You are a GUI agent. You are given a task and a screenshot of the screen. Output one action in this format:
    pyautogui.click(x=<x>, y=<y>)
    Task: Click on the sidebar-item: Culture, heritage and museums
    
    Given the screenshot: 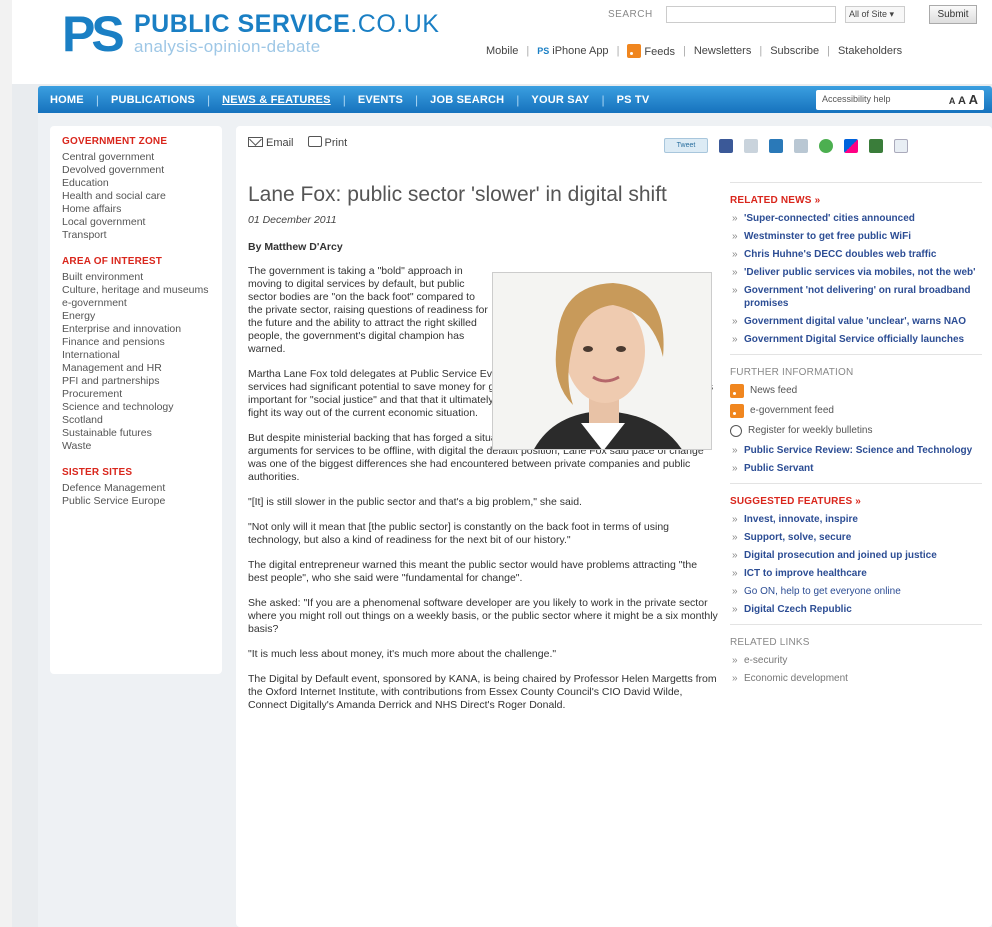 What is the action you would take?
    pyautogui.click(x=136, y=290)
    